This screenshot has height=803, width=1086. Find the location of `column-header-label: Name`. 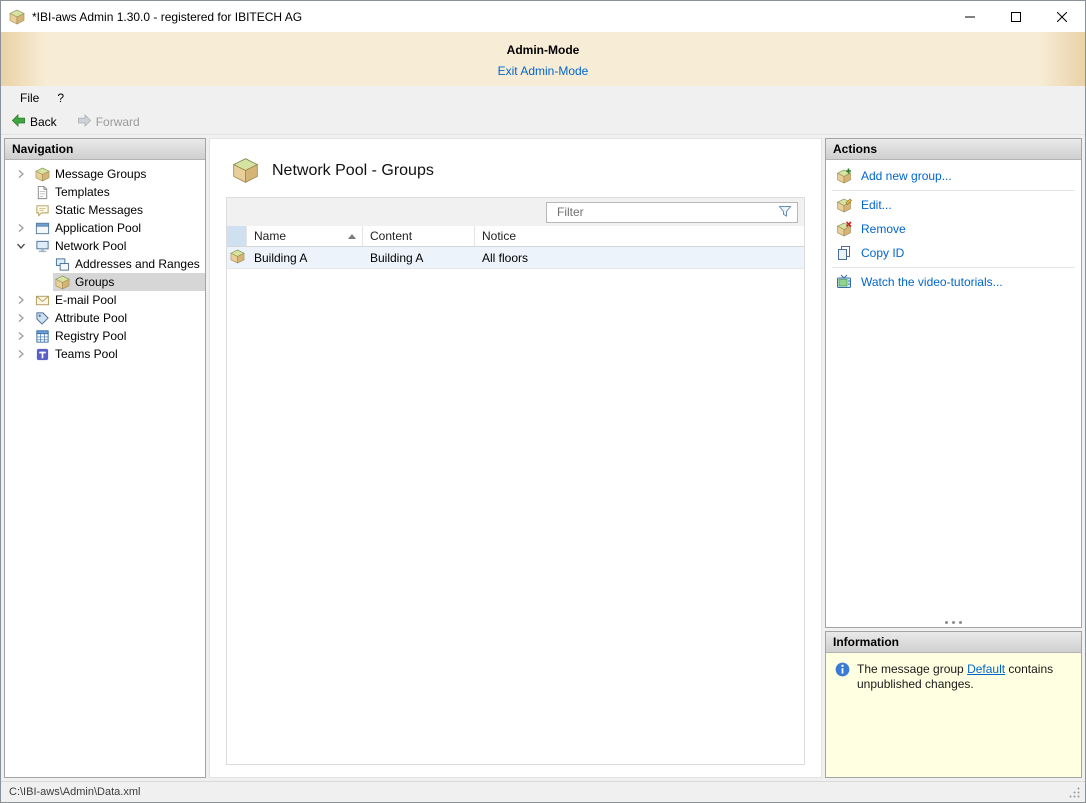

column-header-label: Name is located at coordinates (270, 236).